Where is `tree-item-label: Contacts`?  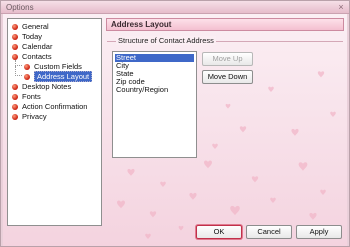 tree-item-label: Contacts is located at coordinates (37, 56).